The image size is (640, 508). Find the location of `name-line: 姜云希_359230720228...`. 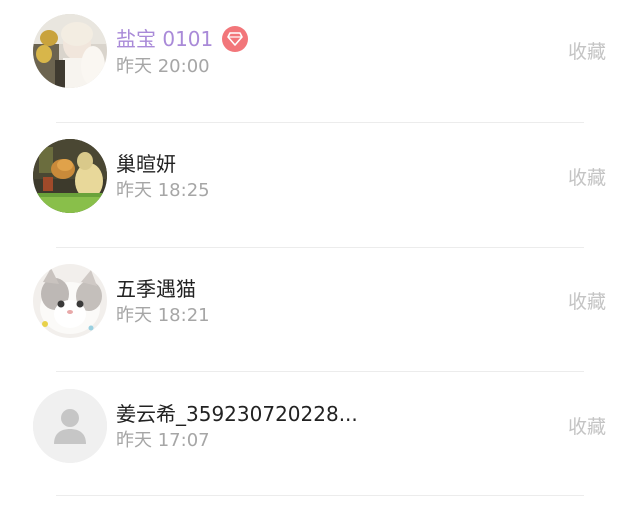

name-line: 姜云希_359230720228... is located at coordinates (237, 414).